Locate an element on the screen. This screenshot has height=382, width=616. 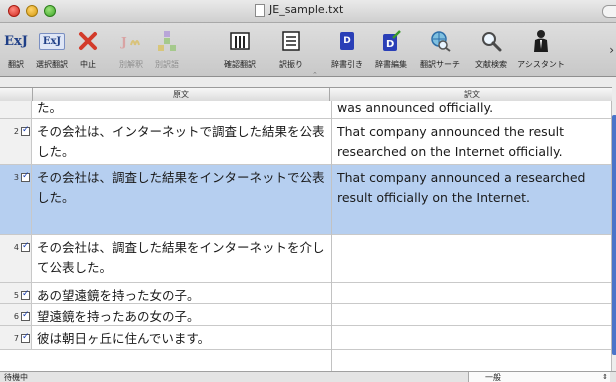
source-text-cell: その会社は、調査した結果をインターネットを介して公表した。 is located at coordinates (182, 258).